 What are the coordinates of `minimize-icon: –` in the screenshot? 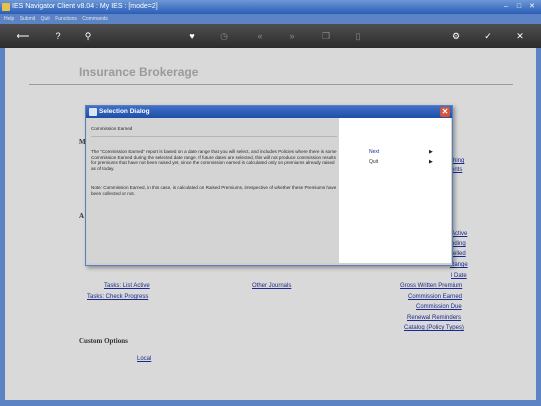 It's located at (506, 6).